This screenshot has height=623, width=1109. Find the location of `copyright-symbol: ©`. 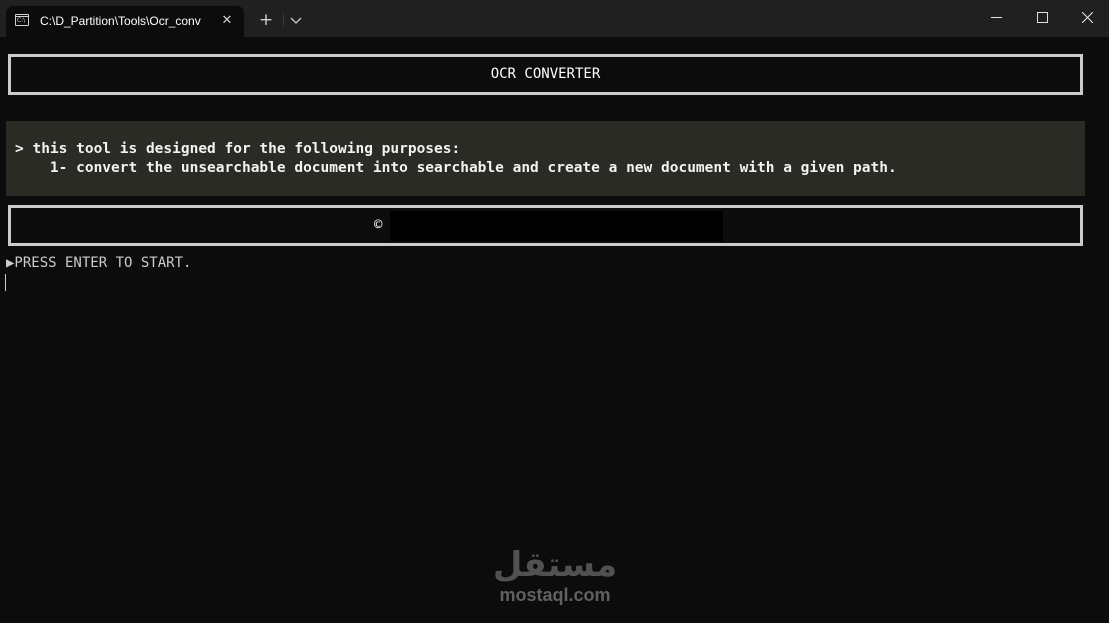

copyright-symbol: © is located at coordinates (378, 225).